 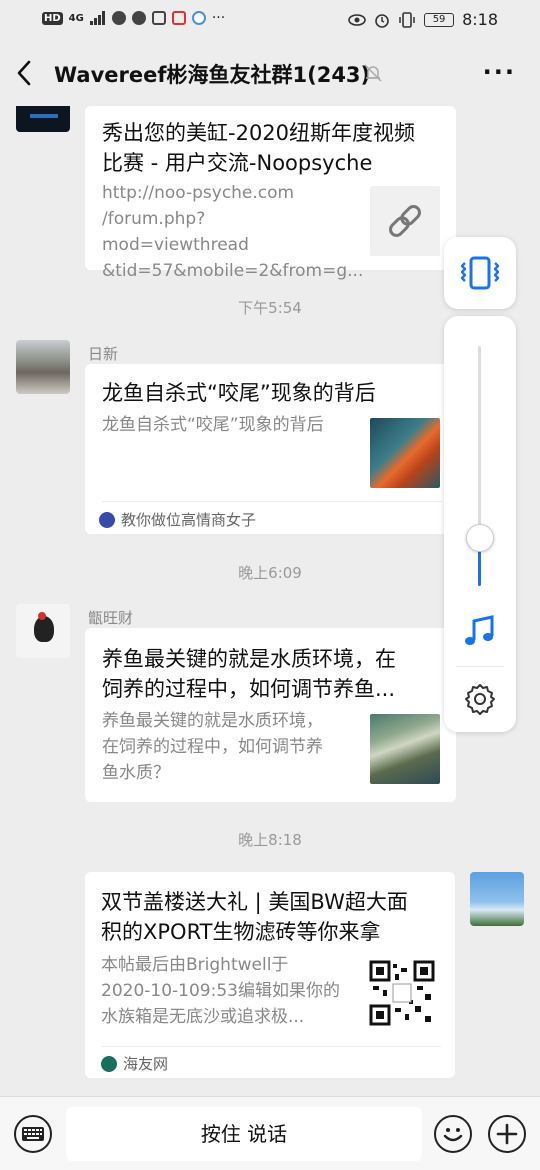 What do you see at coordinates (213, 425) in the screenshot?
I see `card-description: 龙鱼自杀式“咬尾”现象的背后` at bounding box center [213, 425].